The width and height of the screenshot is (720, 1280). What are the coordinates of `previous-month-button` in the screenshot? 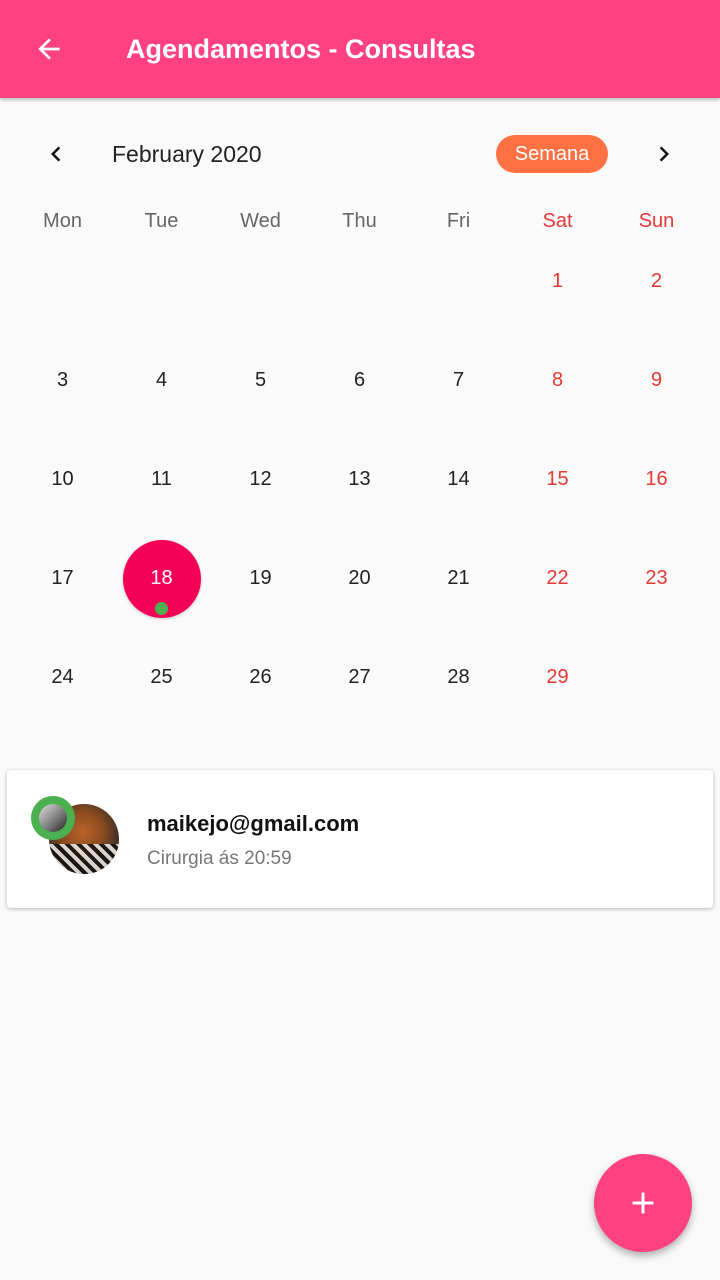 It's located at (56, 154).